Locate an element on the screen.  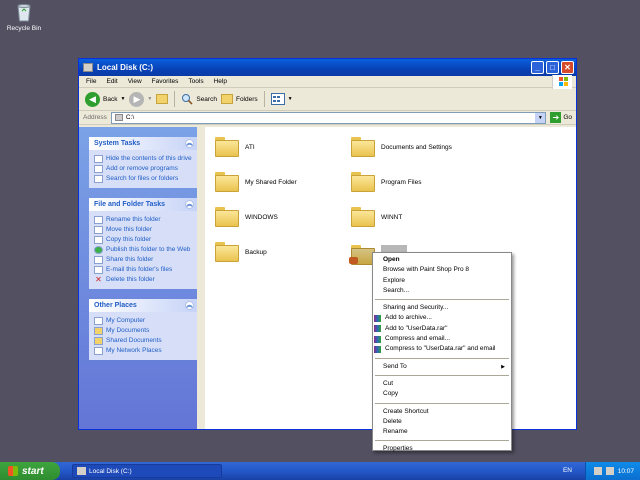
task-publish-folder: Publish this folder to the Web is located at coordinates (144, 250).